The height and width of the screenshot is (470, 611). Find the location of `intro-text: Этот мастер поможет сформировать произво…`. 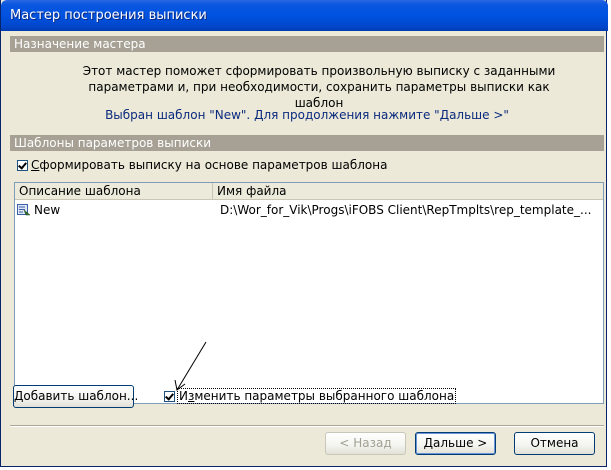

intro-text: Этот мастер поможет сформировать произво… is located at coordinates (319, 87).